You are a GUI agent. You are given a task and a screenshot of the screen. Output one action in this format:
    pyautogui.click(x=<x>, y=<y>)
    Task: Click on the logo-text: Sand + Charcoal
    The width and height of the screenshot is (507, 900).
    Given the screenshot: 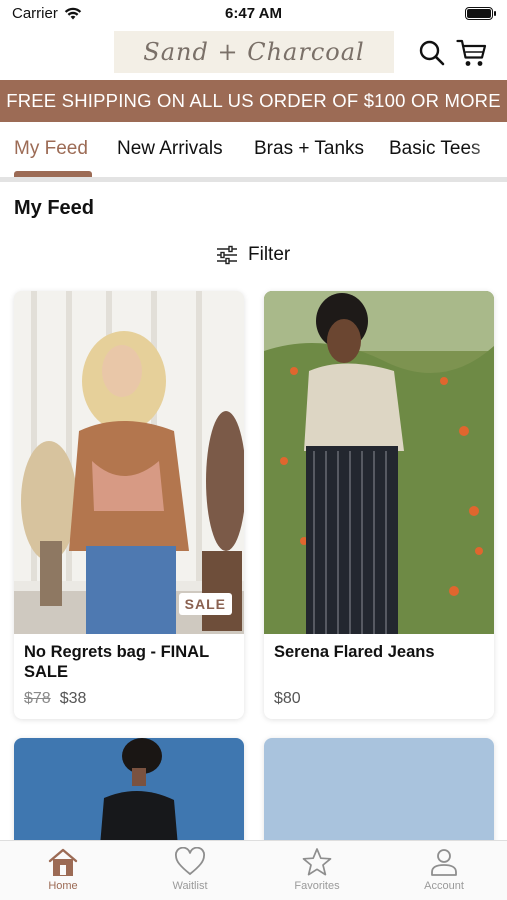 What is the action you would take?
    pyautogui.click(x=254, y=52)
    